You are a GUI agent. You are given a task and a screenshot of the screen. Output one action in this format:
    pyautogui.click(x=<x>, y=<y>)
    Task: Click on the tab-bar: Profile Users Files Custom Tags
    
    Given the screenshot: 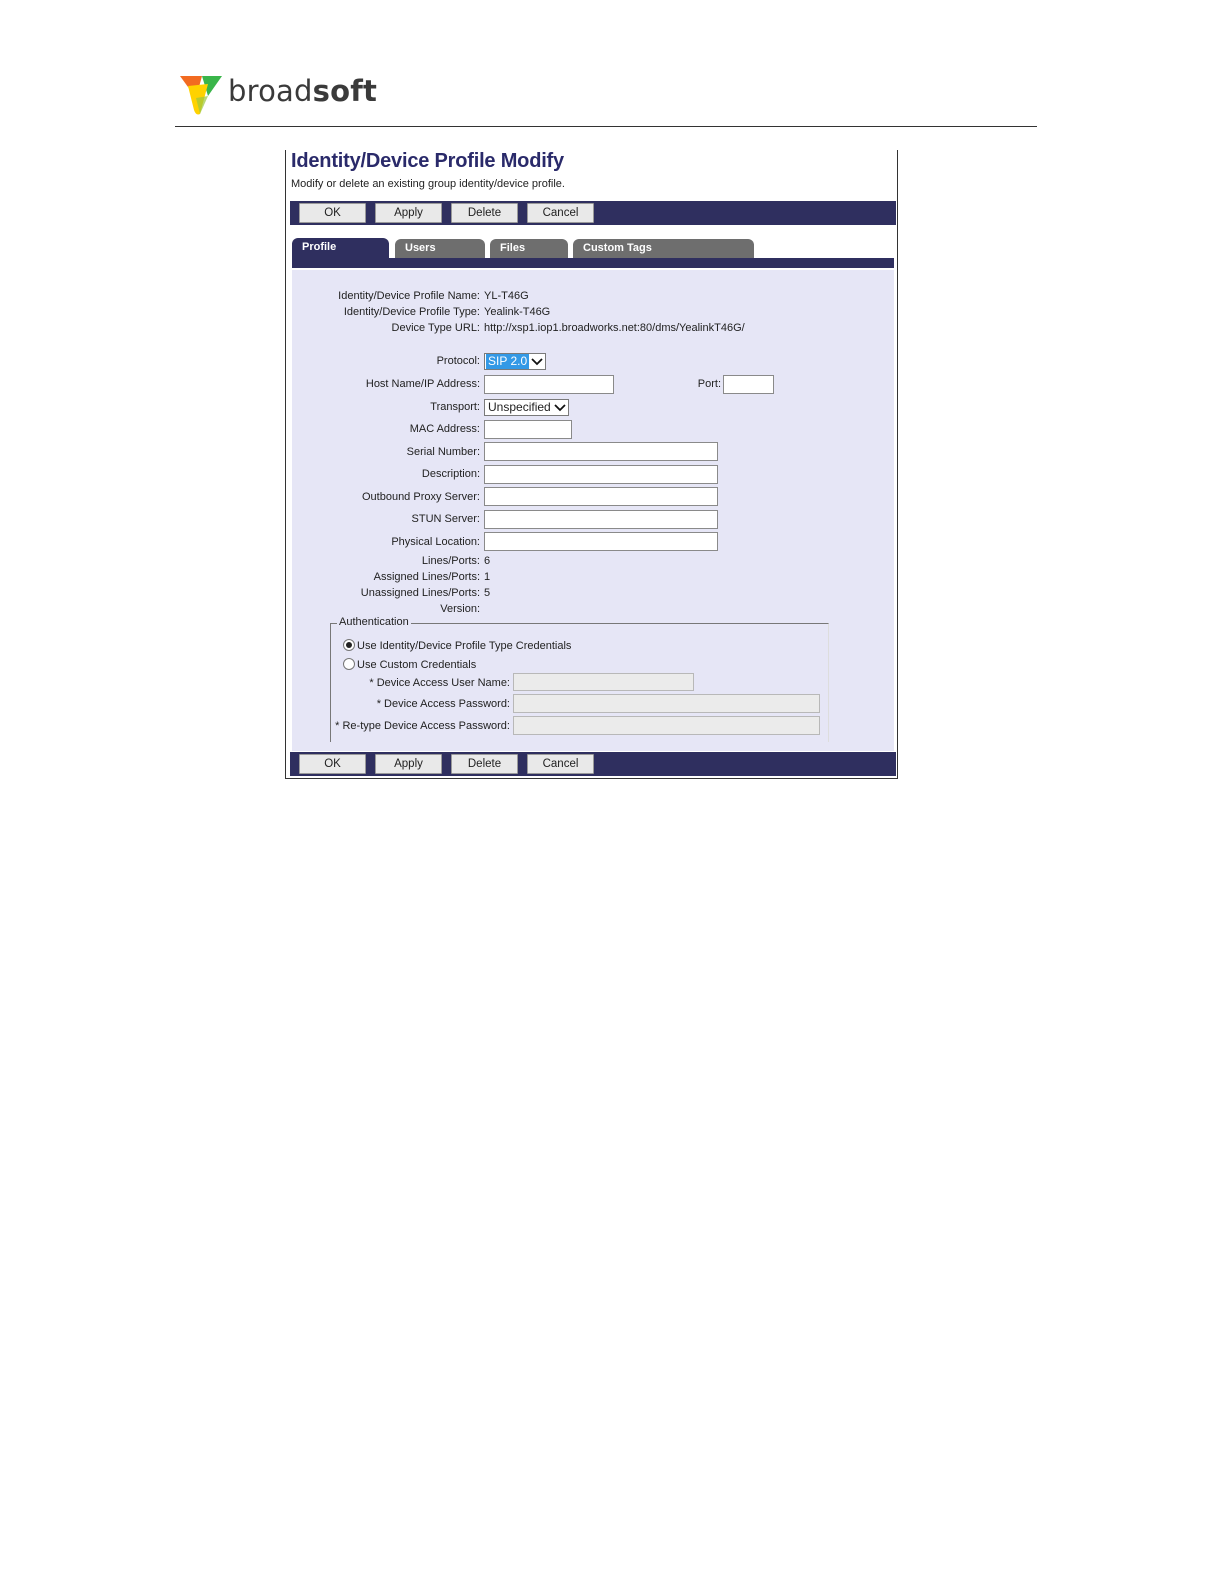 What is the action you would take?
    pyautogui.click(x=593, y=254)
    